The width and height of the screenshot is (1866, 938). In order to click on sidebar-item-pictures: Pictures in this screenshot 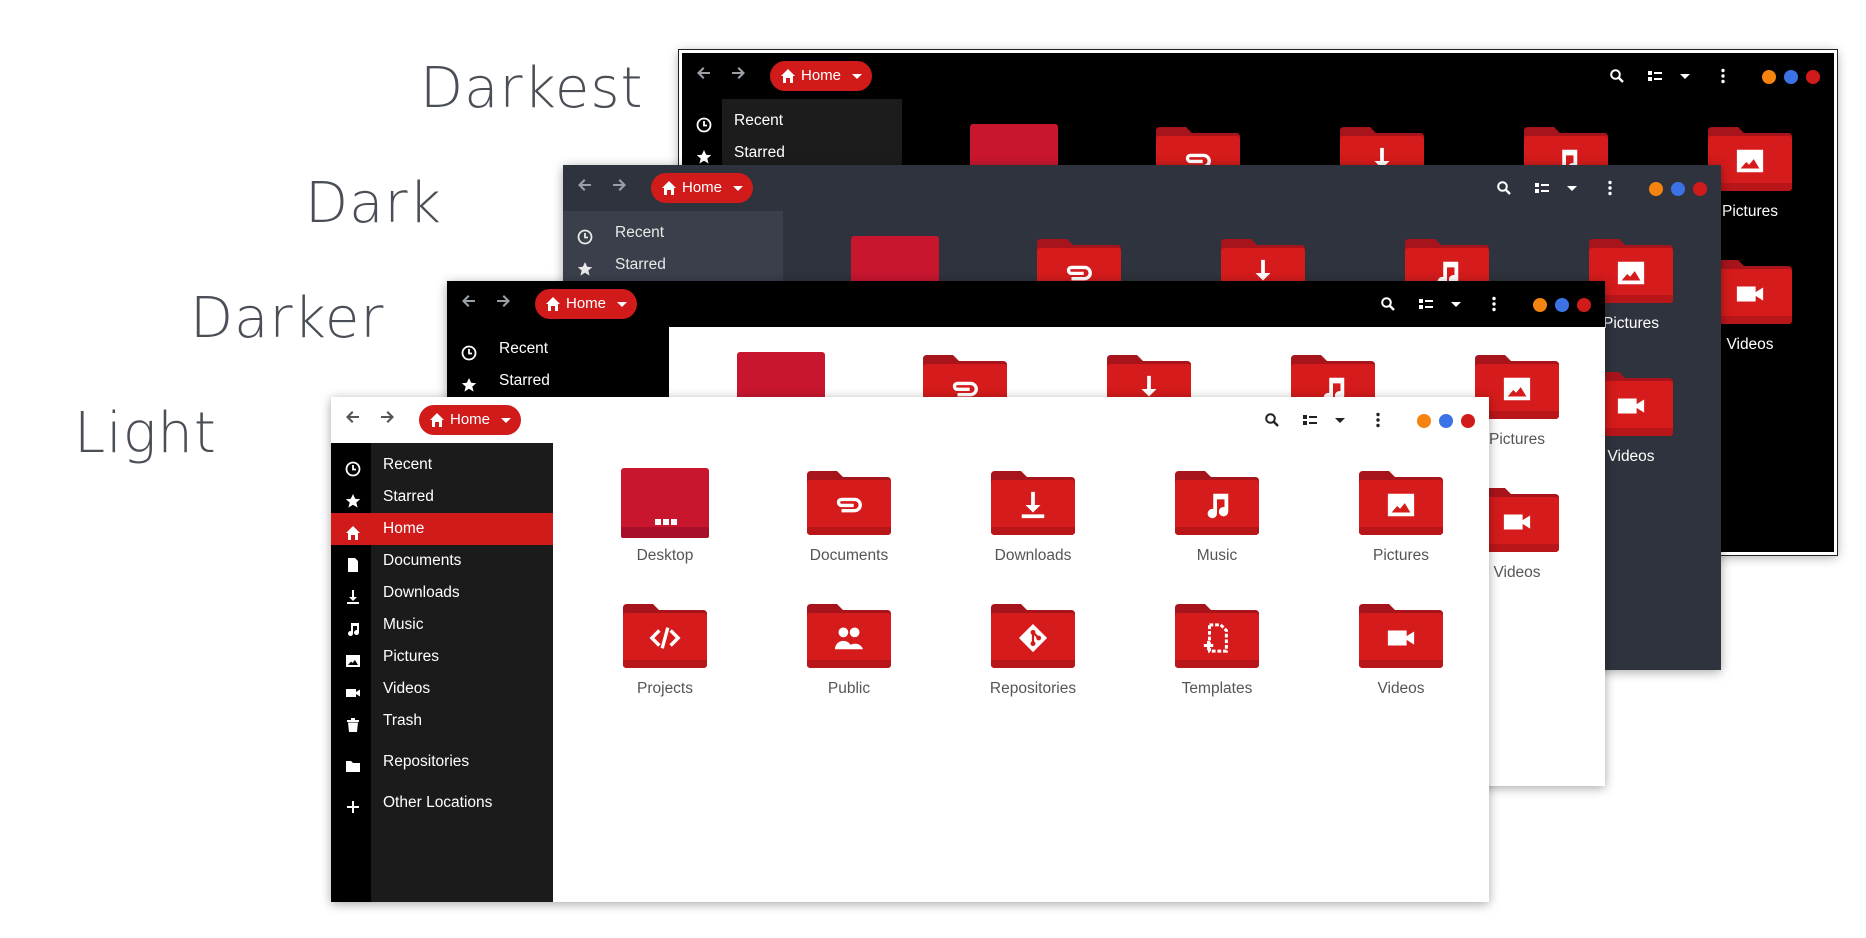, I will do `click(442, 657)`.